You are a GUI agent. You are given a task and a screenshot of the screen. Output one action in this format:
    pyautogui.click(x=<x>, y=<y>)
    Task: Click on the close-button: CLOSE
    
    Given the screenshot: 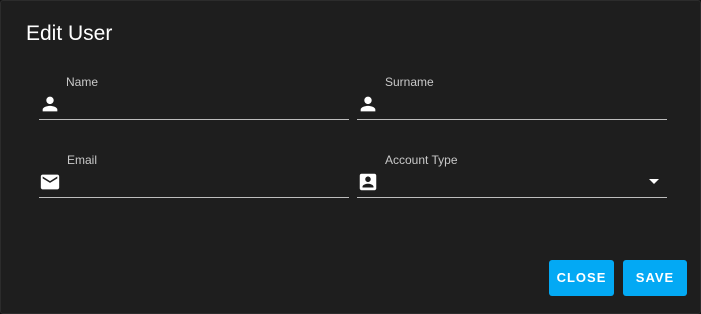 What is the action you would take?
    pyautogui.click(x=581, y=278)
    